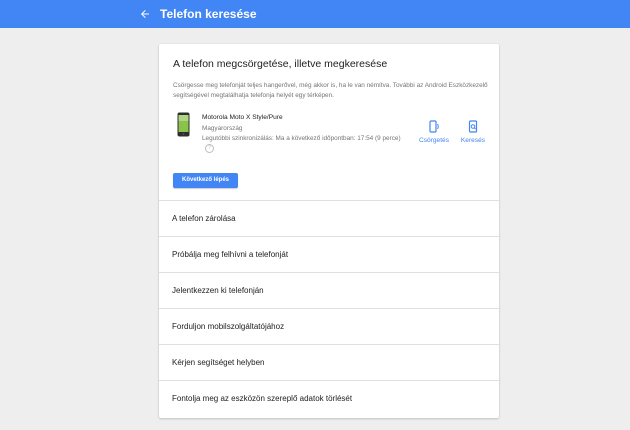  What do you see at coordinates (205, 180) in the screenshot?
I see `next-step-button: Következő lépés` at bounding box center [205, 180].